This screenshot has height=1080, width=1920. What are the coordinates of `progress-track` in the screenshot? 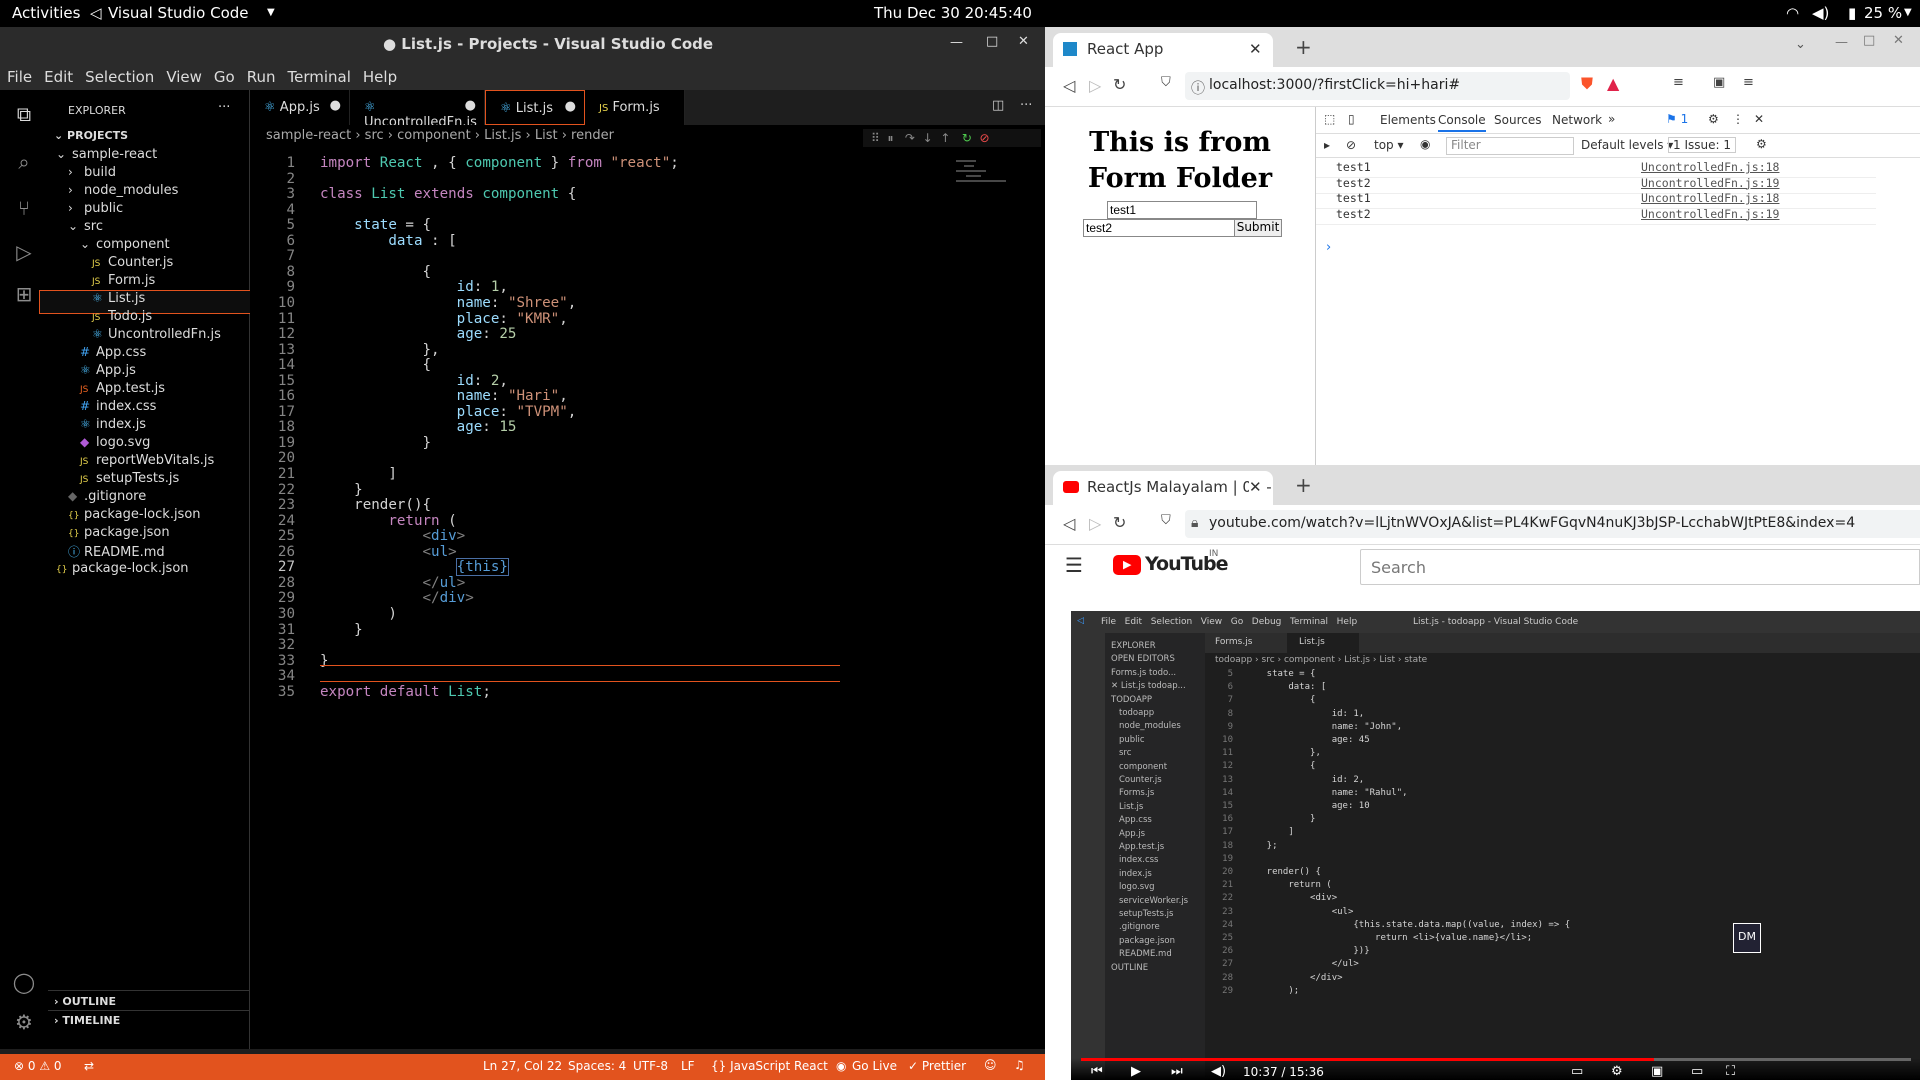 It's located at (1496, 1059).